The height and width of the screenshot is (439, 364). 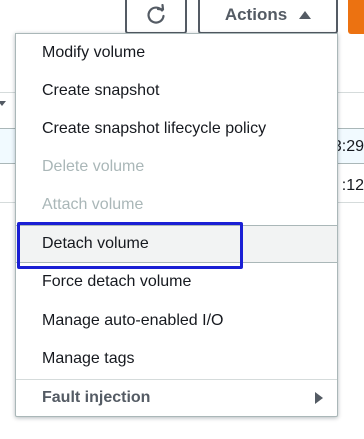 I want to click on menu-group-fault-injection: Fault injection, so click(x=176, y=398).